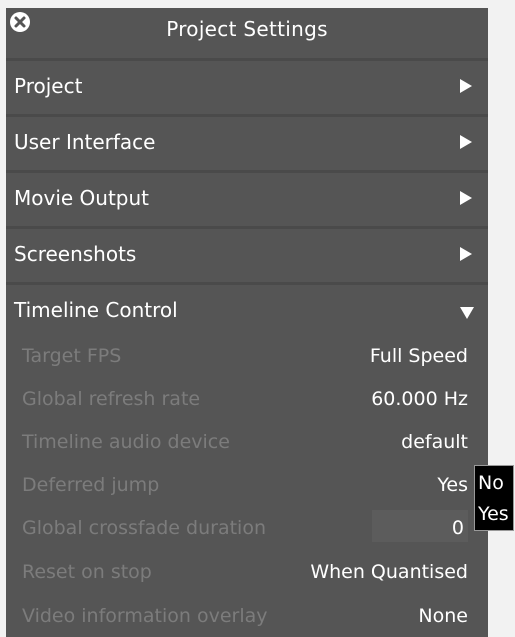 Image resolution: width=515 pixels, height=637 pixels. What do you see at coordinates (491, 483) in the screenshot?
I see `dropdown-option-no: No` at bounding box center [491, 483].